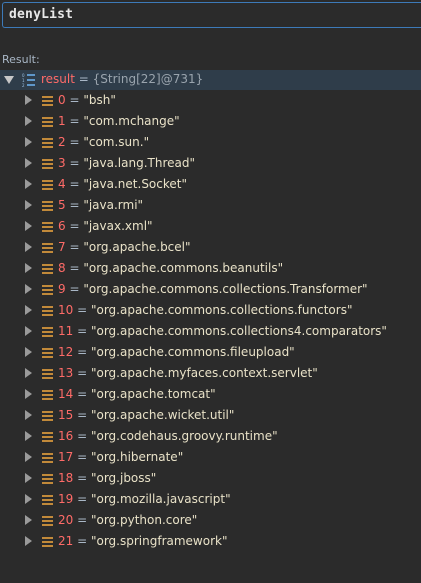  I want to click on item-index: 8, so click(62, 268).